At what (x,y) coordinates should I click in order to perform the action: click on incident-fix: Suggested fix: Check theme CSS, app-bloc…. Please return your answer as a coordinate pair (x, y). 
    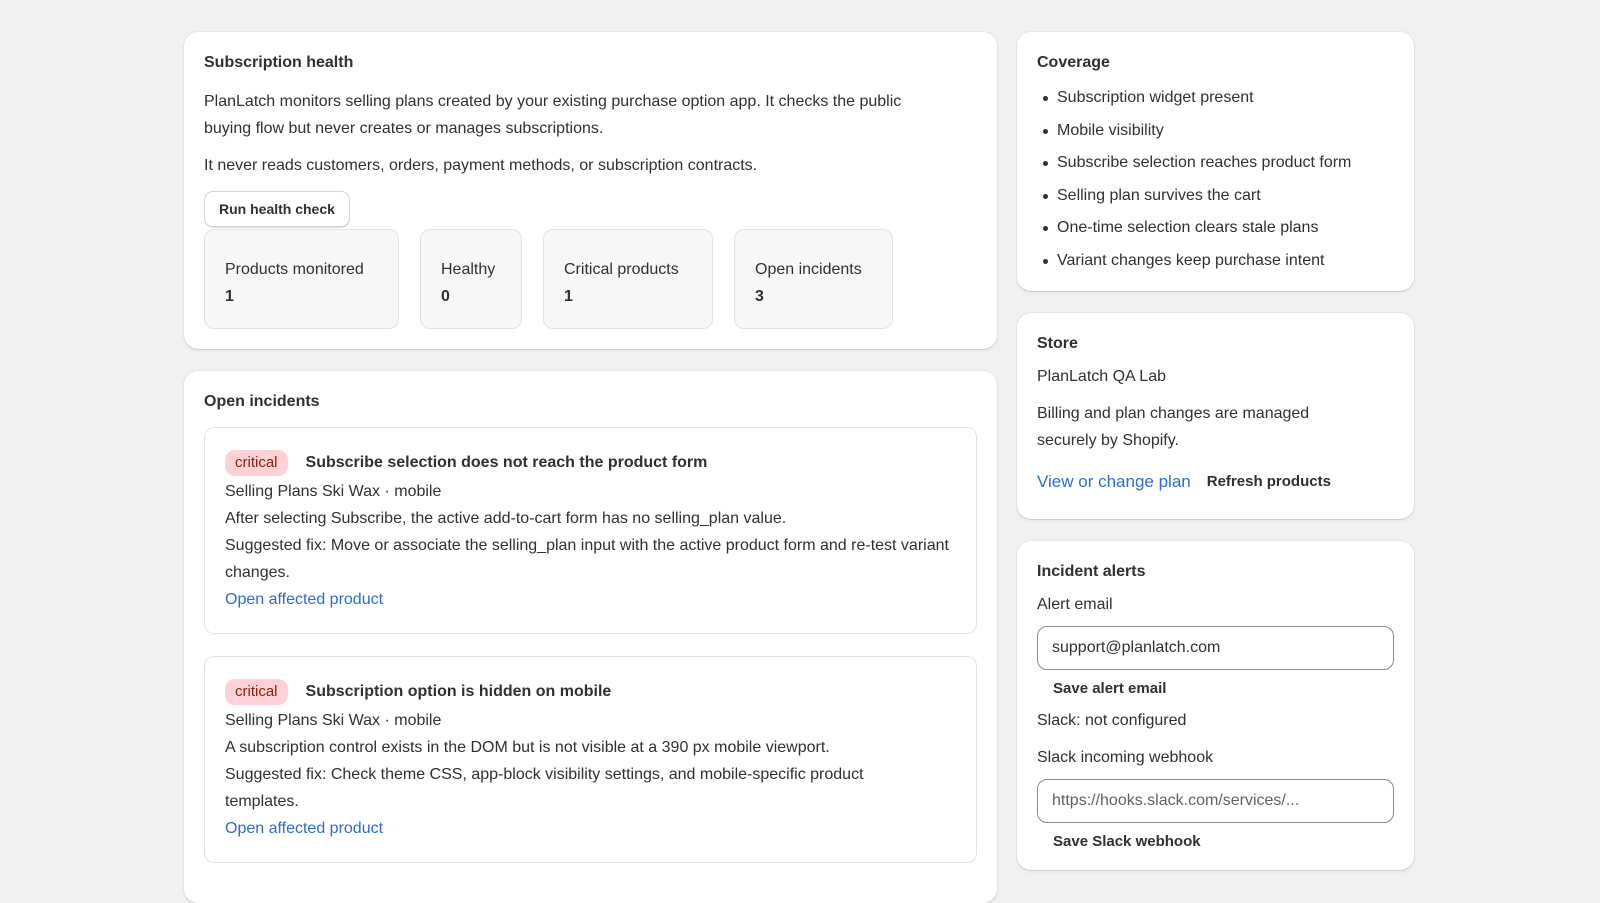
    Looking at the image, I should click on (544, 788).